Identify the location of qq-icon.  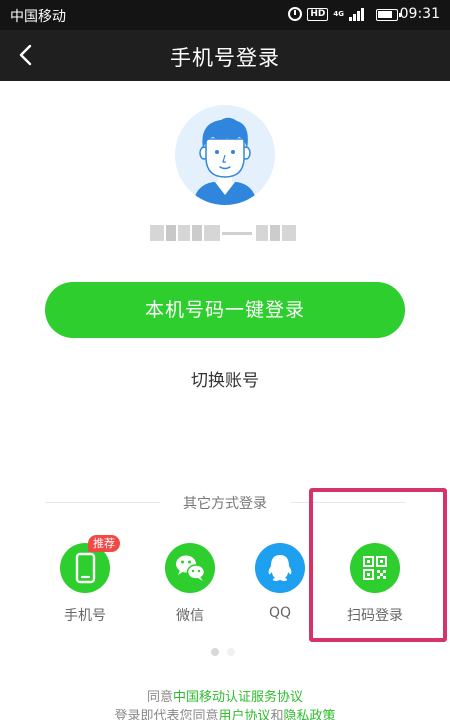
(280, 568).